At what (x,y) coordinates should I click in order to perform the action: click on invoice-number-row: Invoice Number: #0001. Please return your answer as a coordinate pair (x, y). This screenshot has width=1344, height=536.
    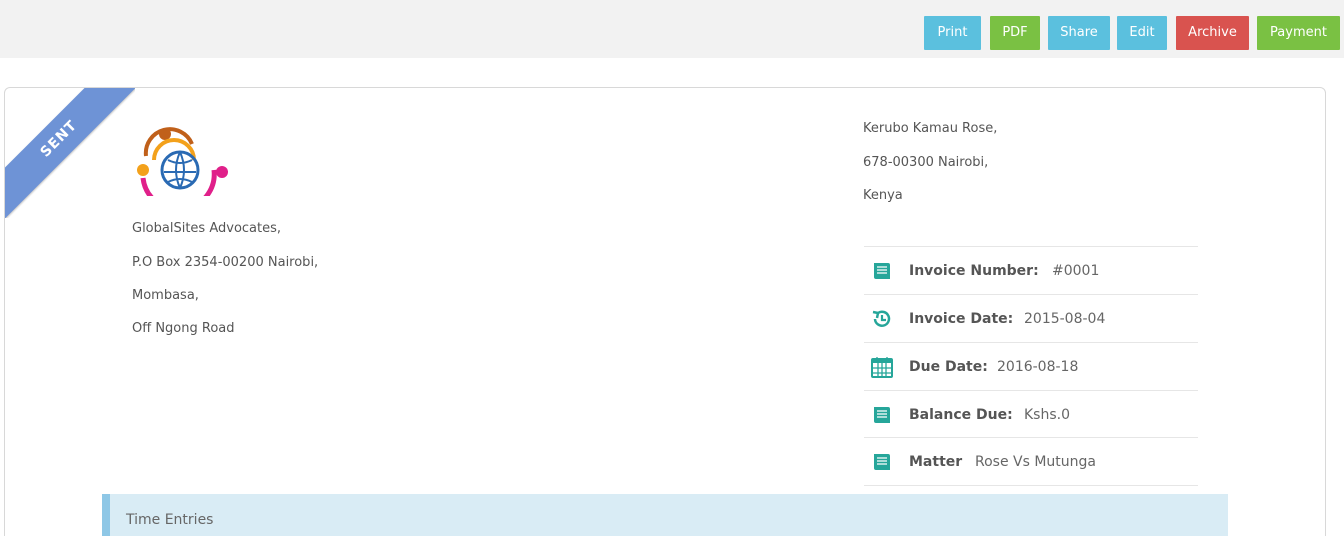
    Looking at the image, I should click on (1031, 270).